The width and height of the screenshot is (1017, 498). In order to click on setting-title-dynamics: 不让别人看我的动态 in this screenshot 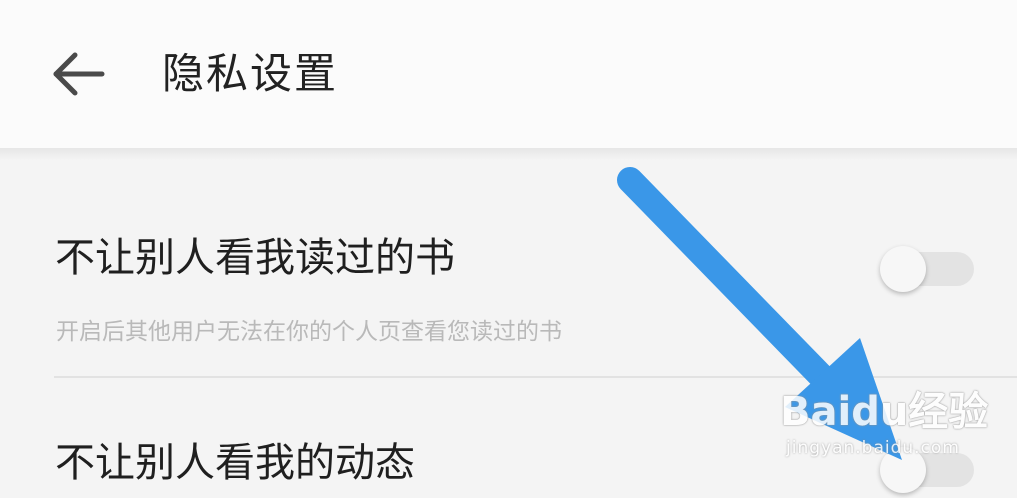, I will do `click(235, 463)`.